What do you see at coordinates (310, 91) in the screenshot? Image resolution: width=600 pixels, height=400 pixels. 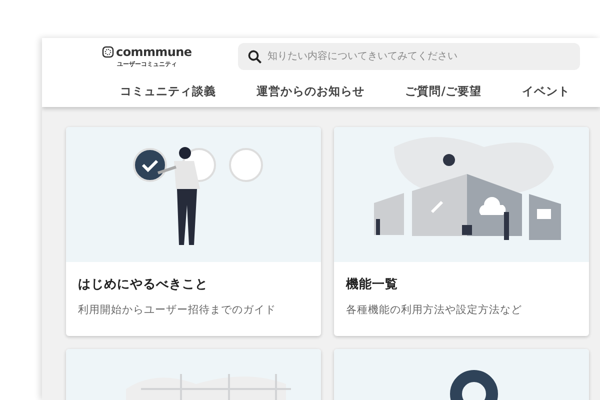 I see `nav-link: 運営からのお知らせ` at bounding box center [310, 91].